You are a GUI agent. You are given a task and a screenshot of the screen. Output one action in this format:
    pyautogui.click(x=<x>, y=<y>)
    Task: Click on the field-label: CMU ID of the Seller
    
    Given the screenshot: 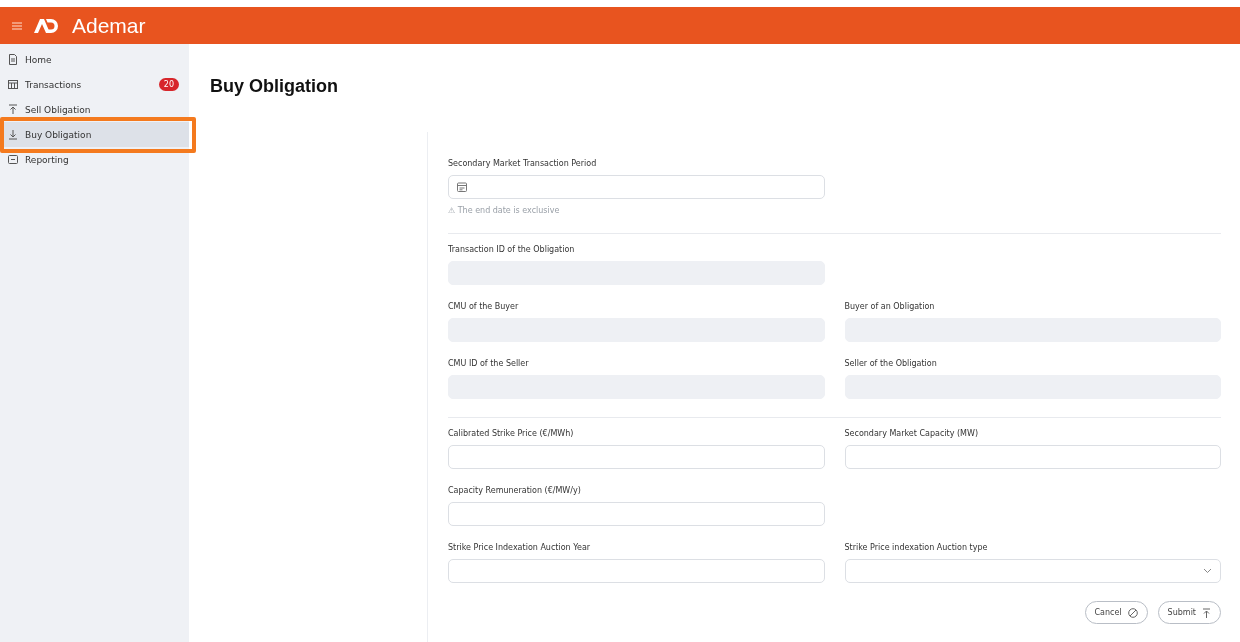 What is the action you would take?
    pyautogui.click(x=489, y=363)
    